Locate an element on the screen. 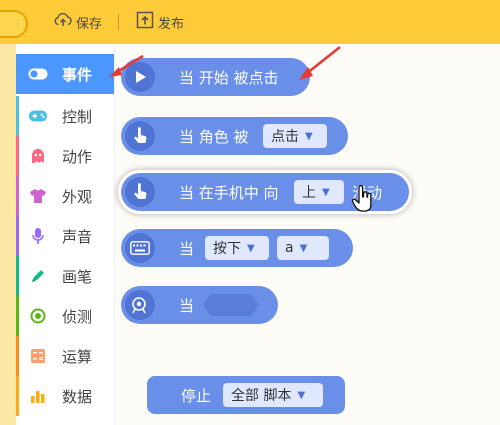 The image size is (500, 425). publish-button: 发布 is located at coordinates (160, 22).